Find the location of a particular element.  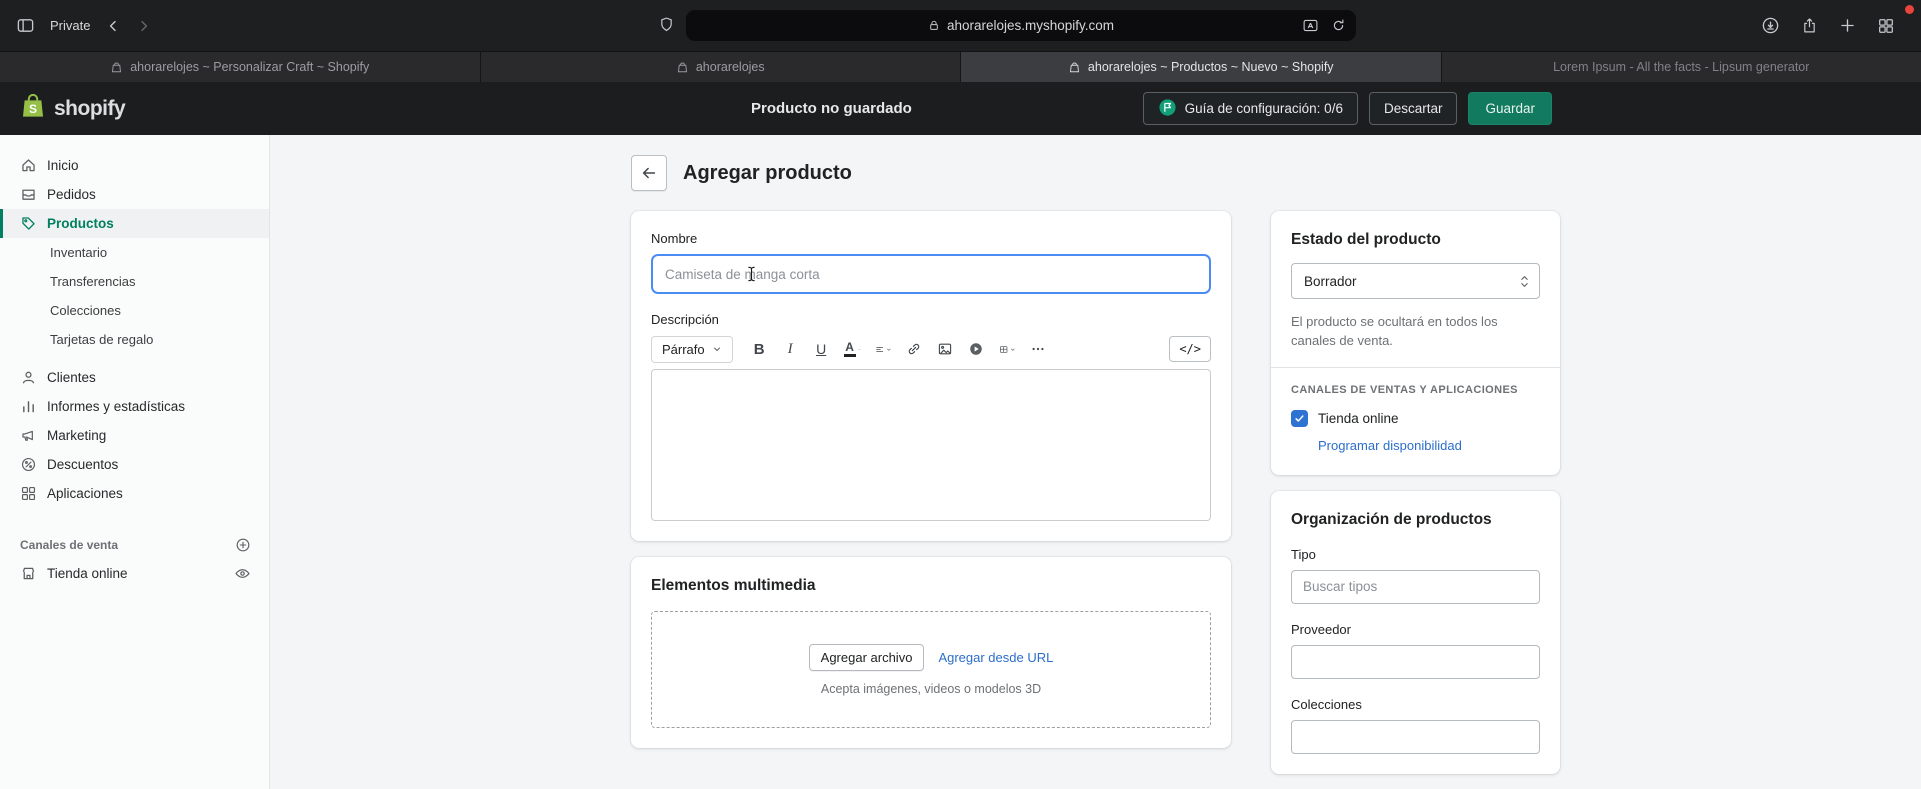

new-tab-icon is located at coordinates (1847, 25).